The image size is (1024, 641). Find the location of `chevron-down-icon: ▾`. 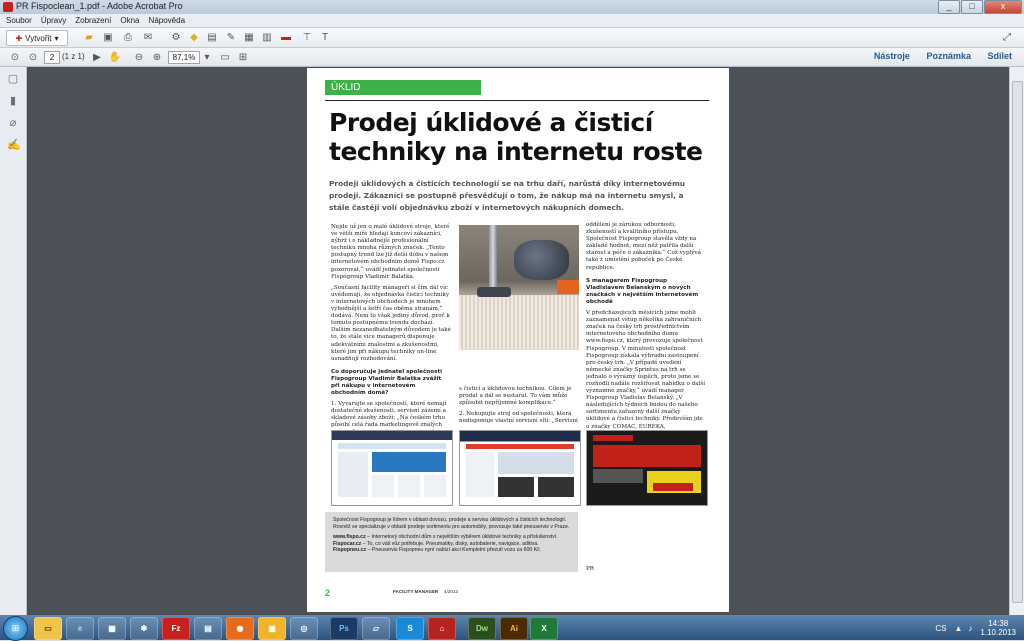

chevron-down-icon: ▾ is located at coordinates (56, 38).